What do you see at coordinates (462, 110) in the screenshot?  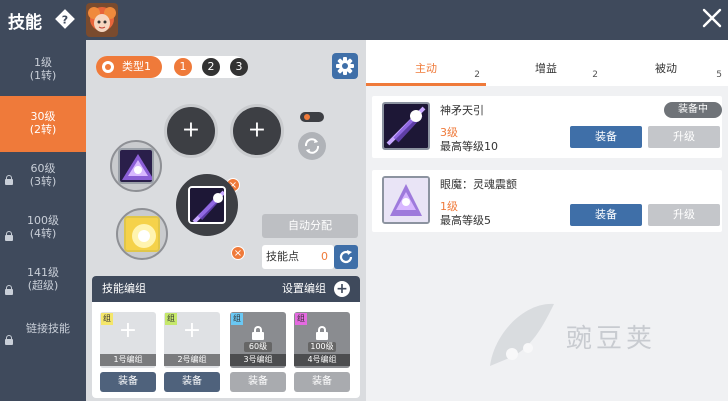 I see `skill-name: 神矛天引` at bounding box center [462, 110].